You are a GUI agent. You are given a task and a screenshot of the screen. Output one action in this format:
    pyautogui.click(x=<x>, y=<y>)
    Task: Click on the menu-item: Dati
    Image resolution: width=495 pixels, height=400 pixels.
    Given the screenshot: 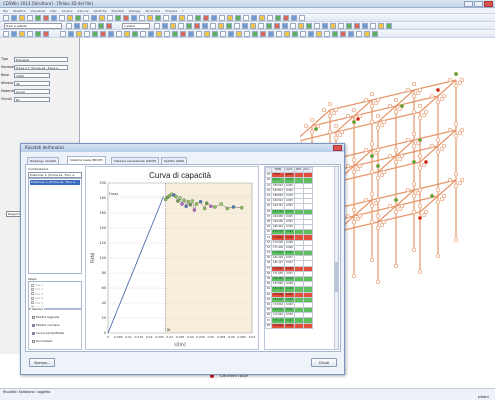 What is the action you would take?
    pyautogui.click(x=53, y=11)
    